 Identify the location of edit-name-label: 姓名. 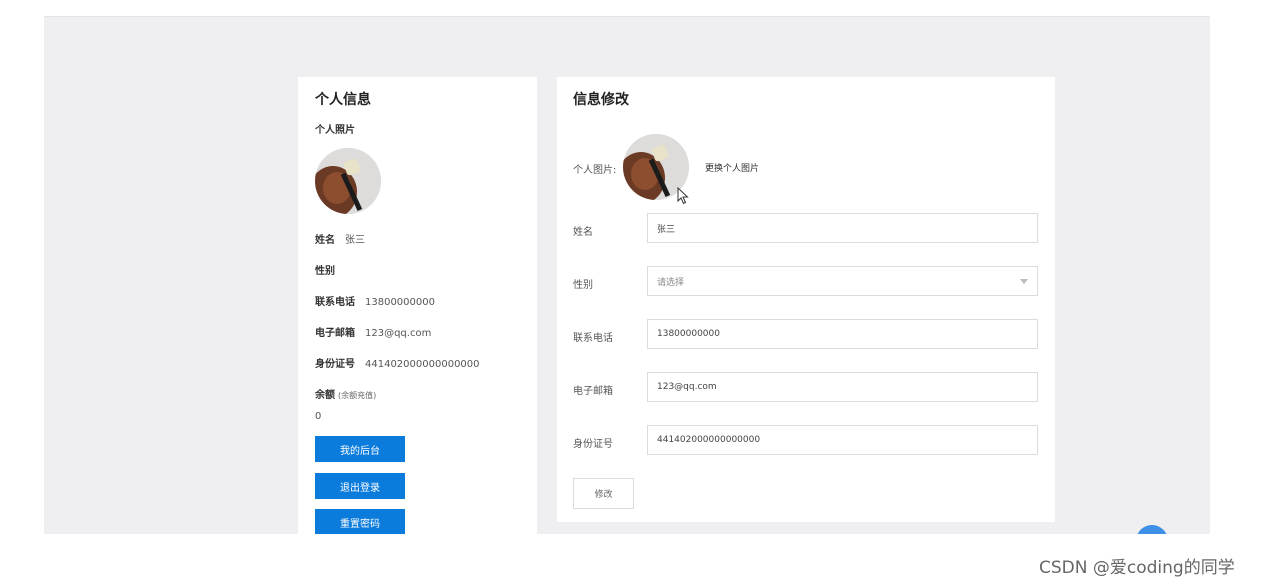
(583, 232).